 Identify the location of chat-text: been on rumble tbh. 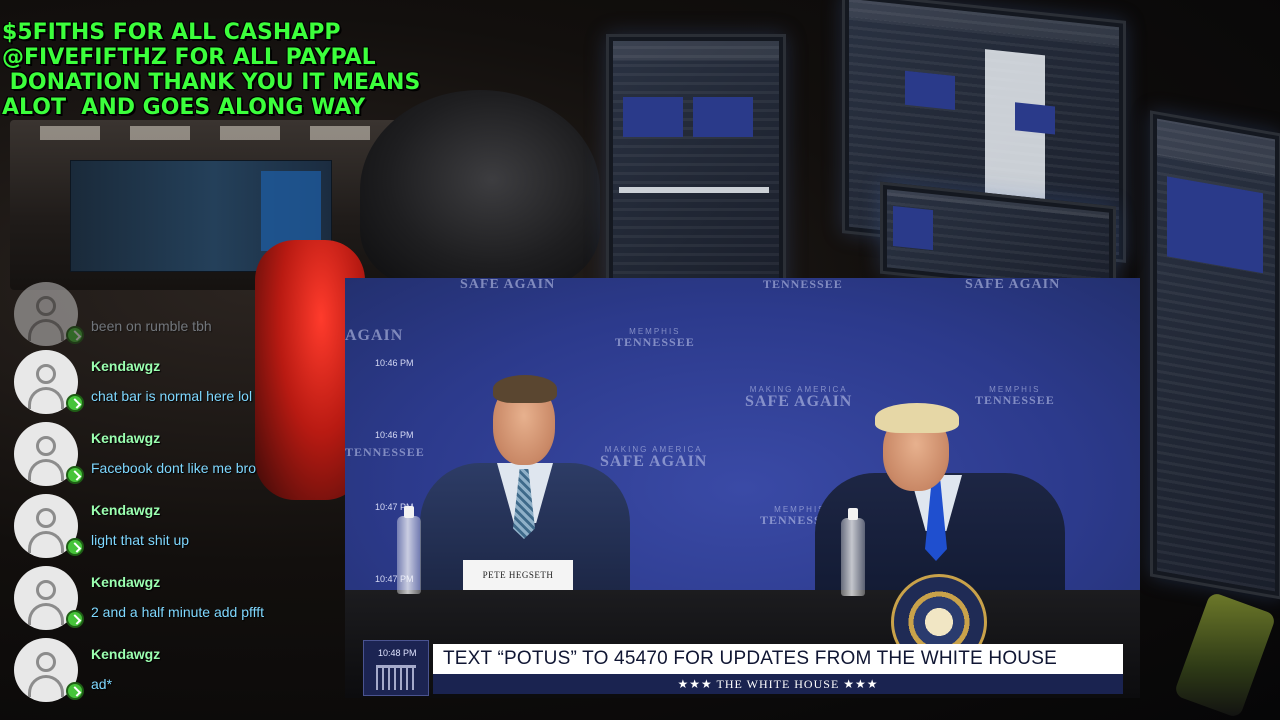
(151, 326).